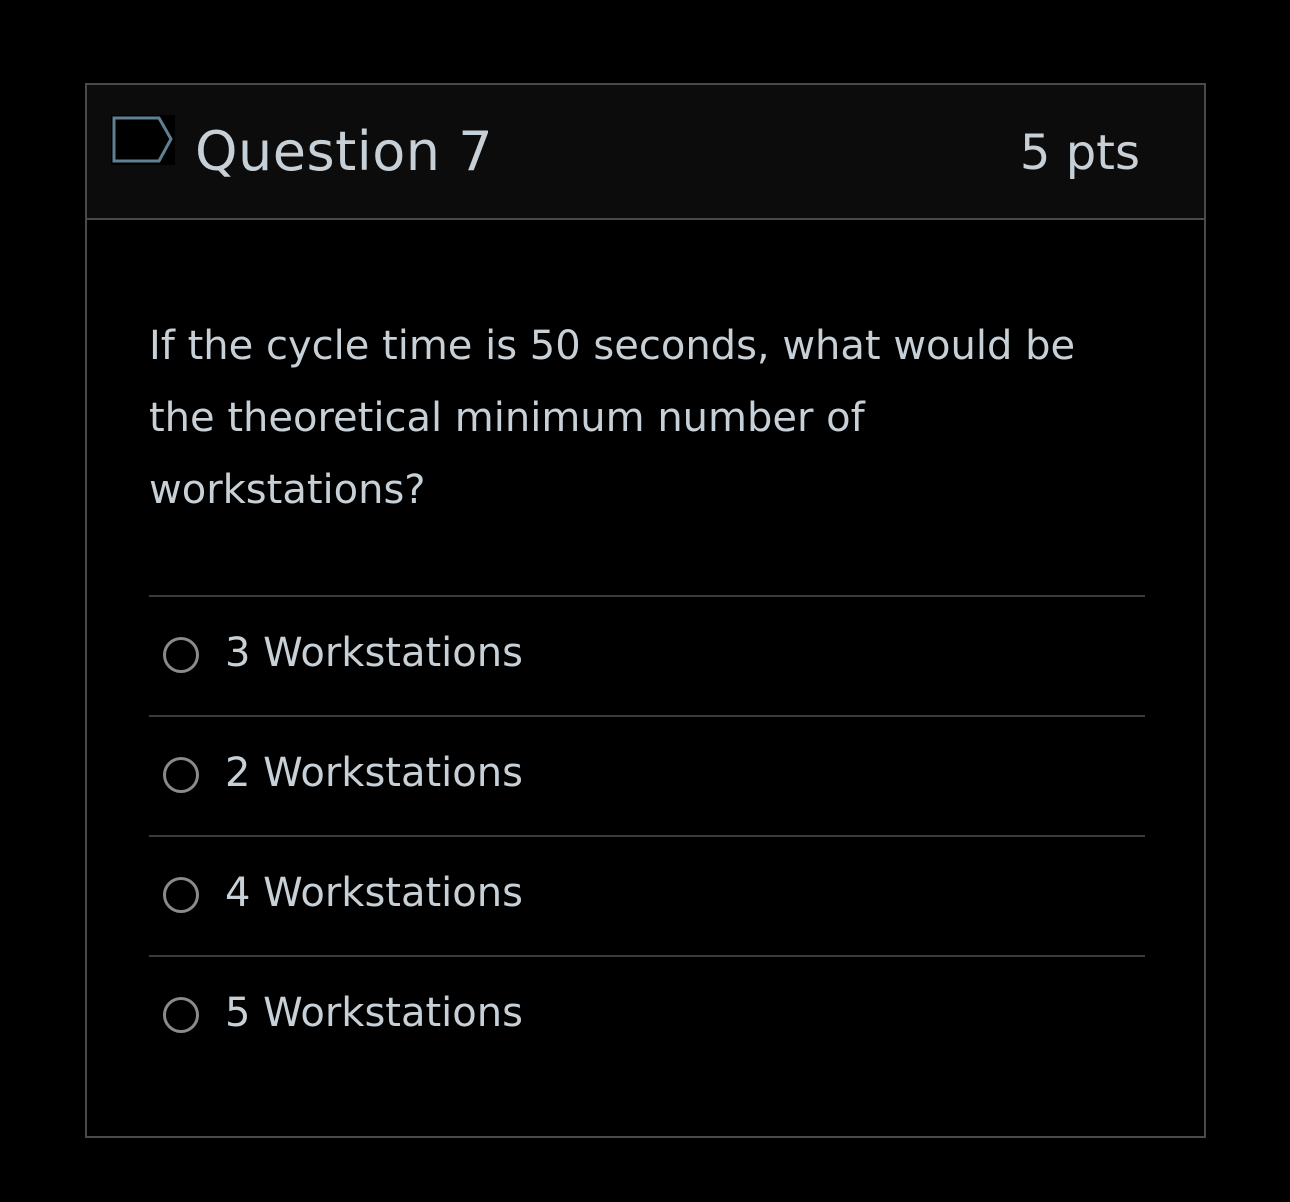 This screenshot has width=1290, height=1202. Describe the element at coordinates (374, 653) in the screenshot. I see `answer-label: 3 Workstations` at that location.